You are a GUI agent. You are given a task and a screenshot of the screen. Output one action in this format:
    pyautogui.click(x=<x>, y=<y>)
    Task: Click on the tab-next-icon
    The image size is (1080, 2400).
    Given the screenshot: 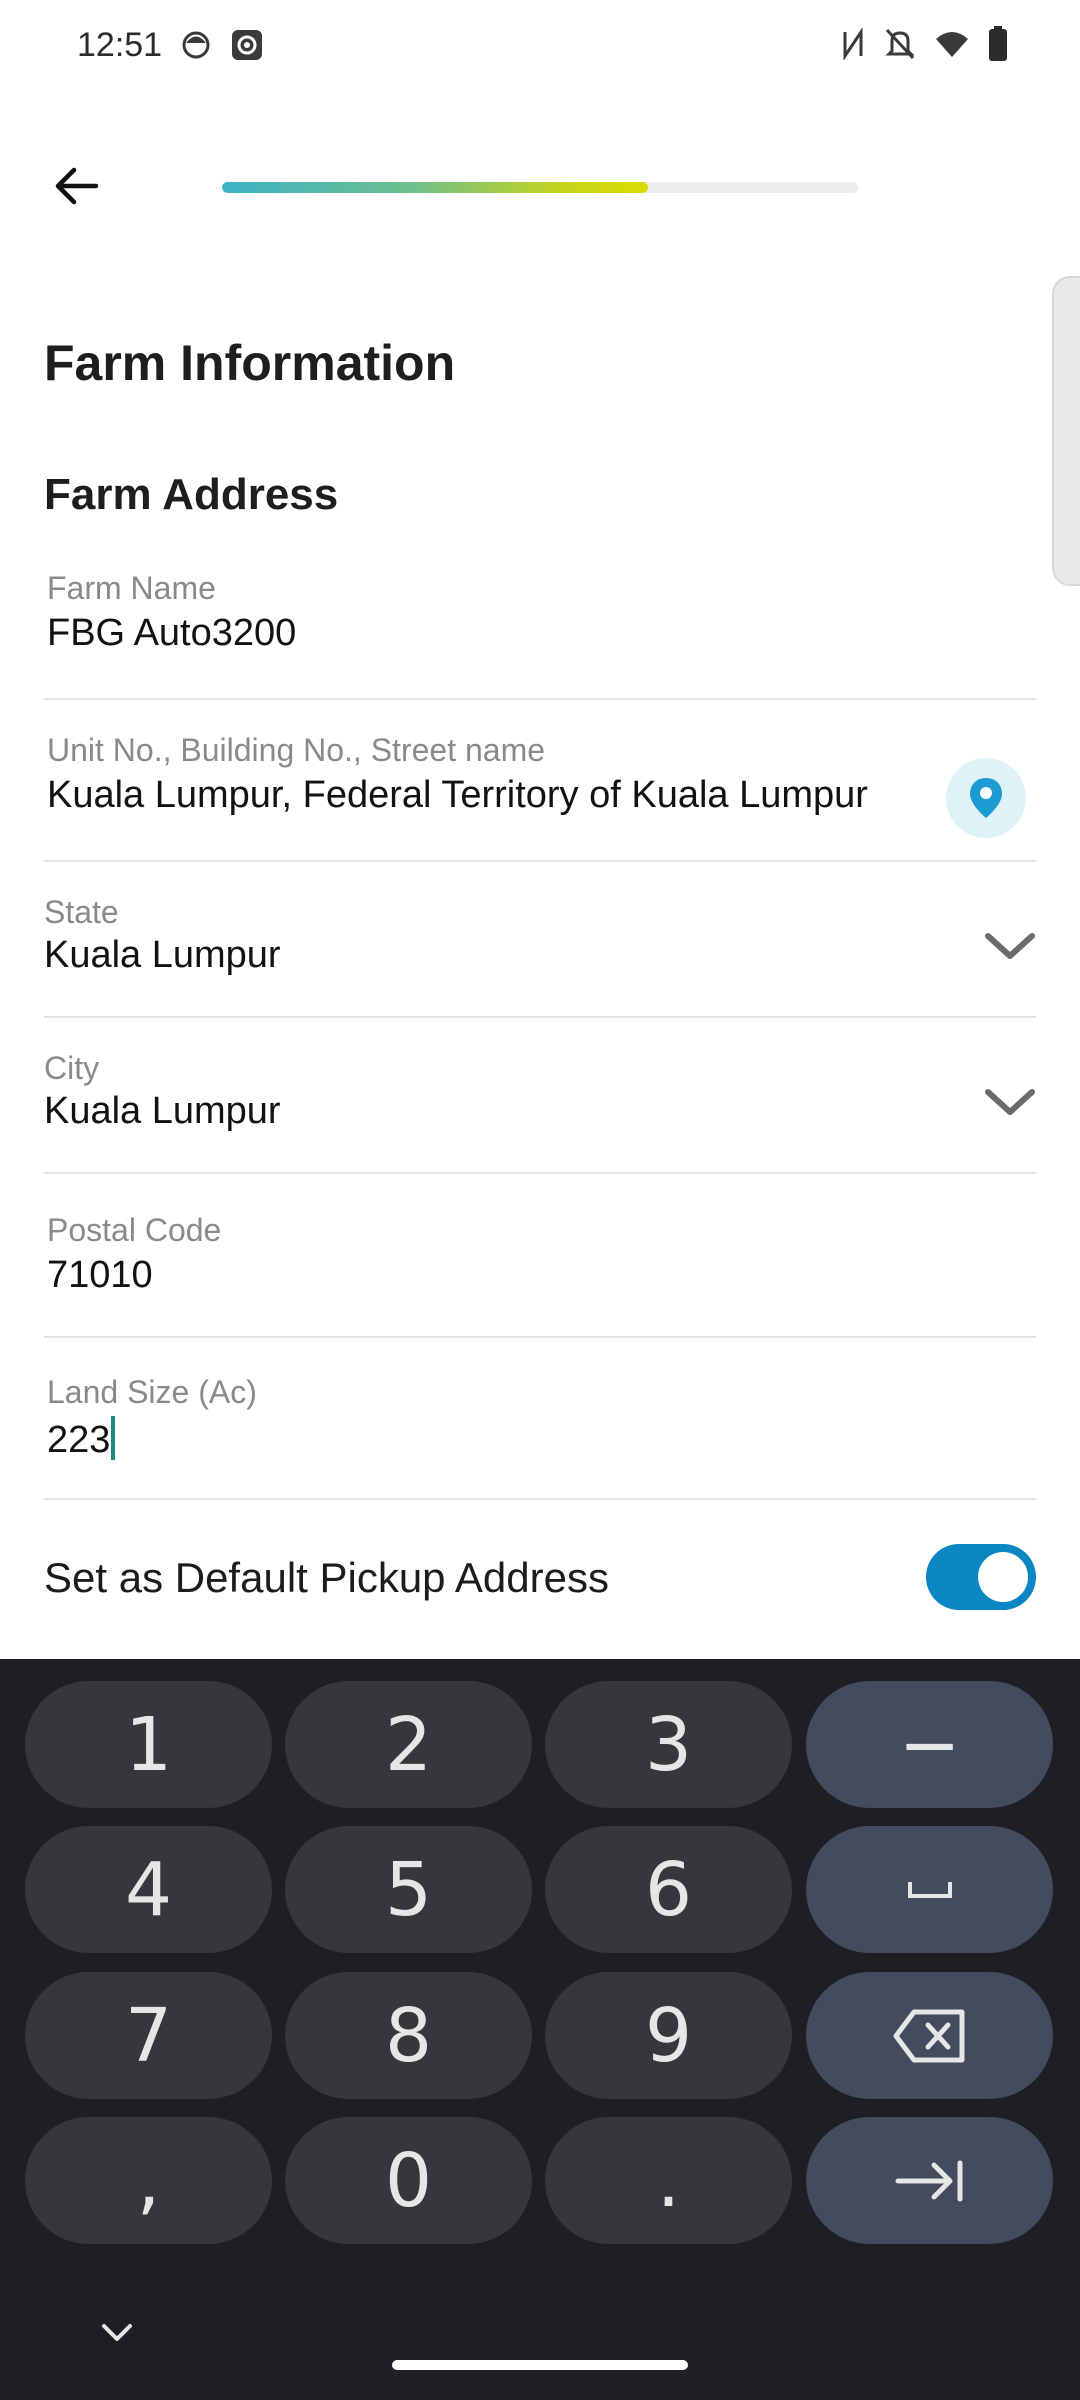 What is the action you would take?
    pyautogui.click(x=928, y=2180)
    